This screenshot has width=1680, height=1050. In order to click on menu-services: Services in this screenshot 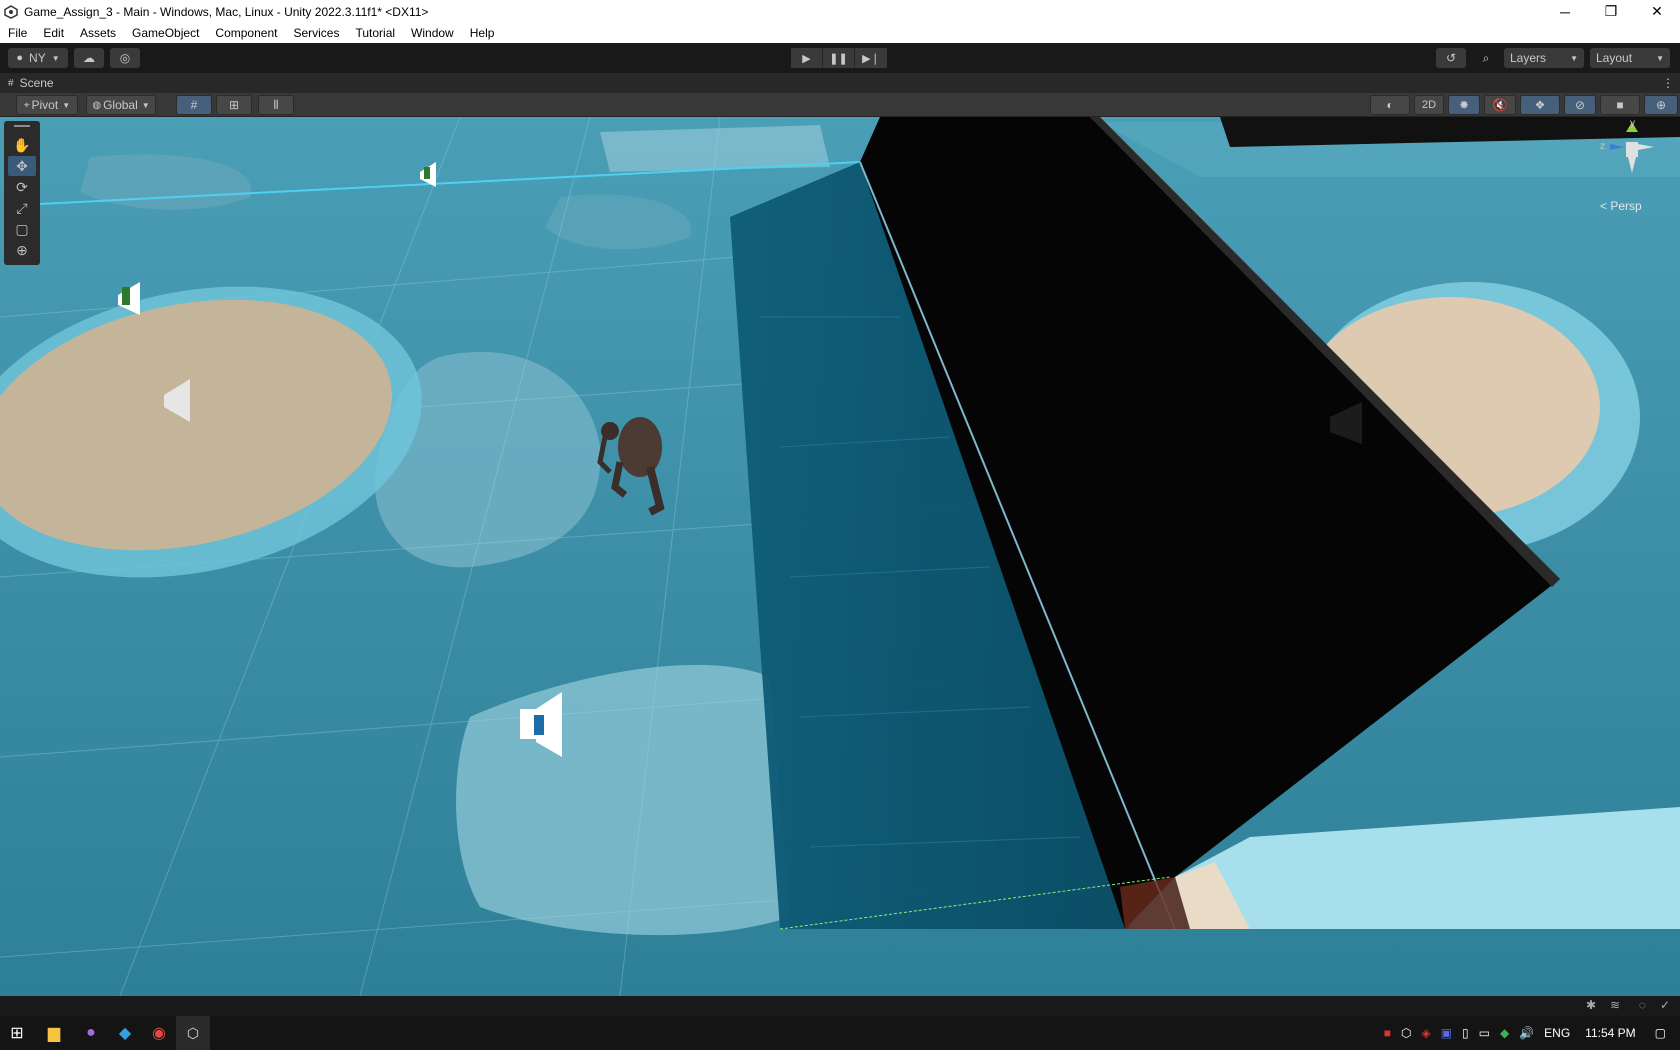, I will do `click(316, 33)`.